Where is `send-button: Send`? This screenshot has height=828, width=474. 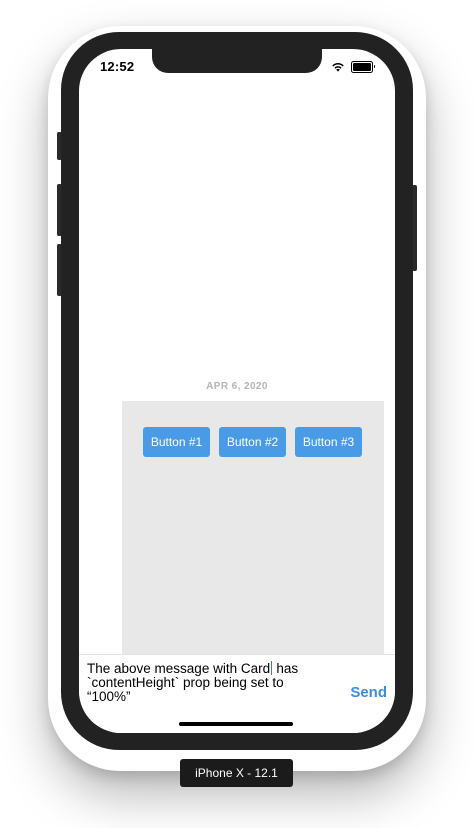 send-button: Send is located at coordinates (368, 692).